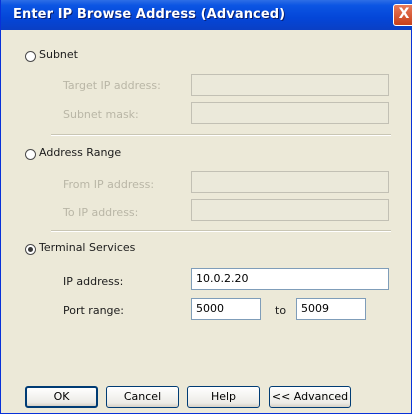  I want to click on close-button: X, so click(402, 15).